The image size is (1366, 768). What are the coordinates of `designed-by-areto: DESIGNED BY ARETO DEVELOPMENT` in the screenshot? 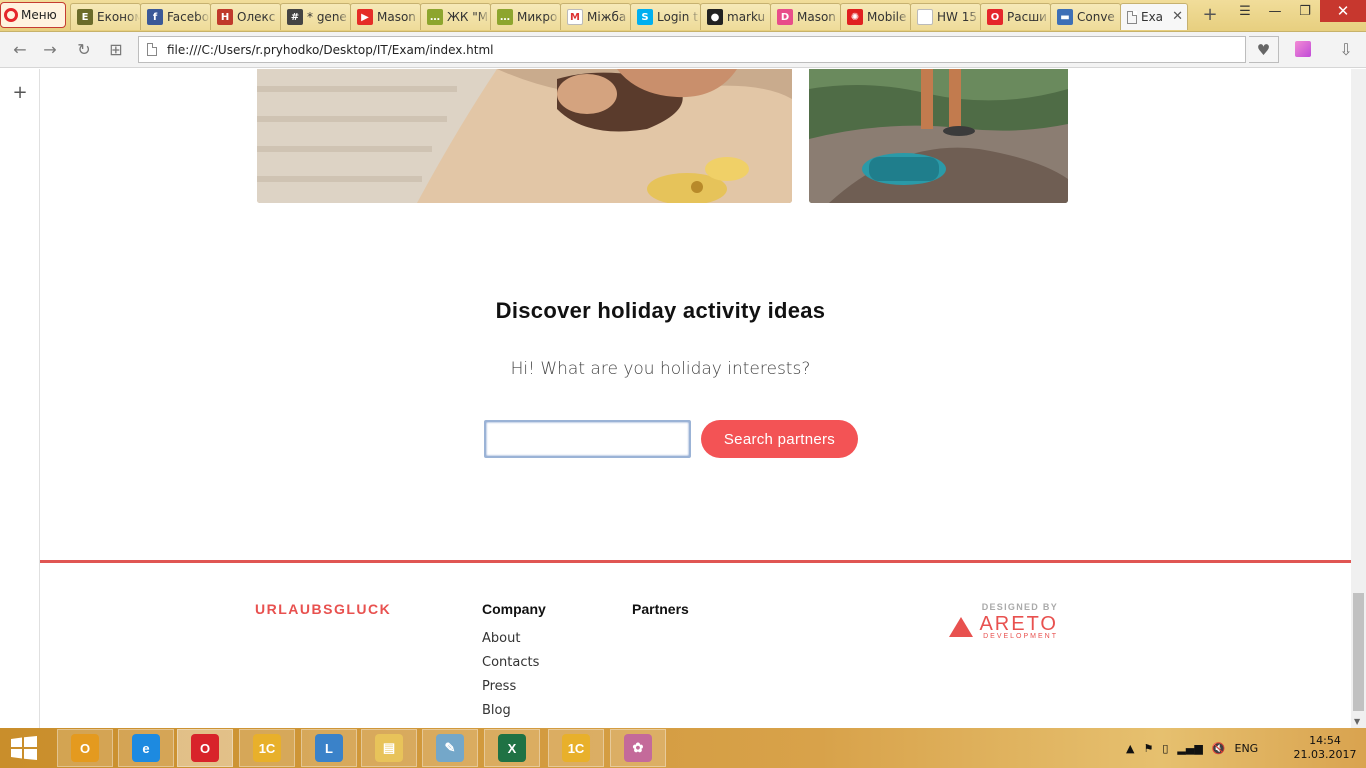 It's located at (1003, 621).